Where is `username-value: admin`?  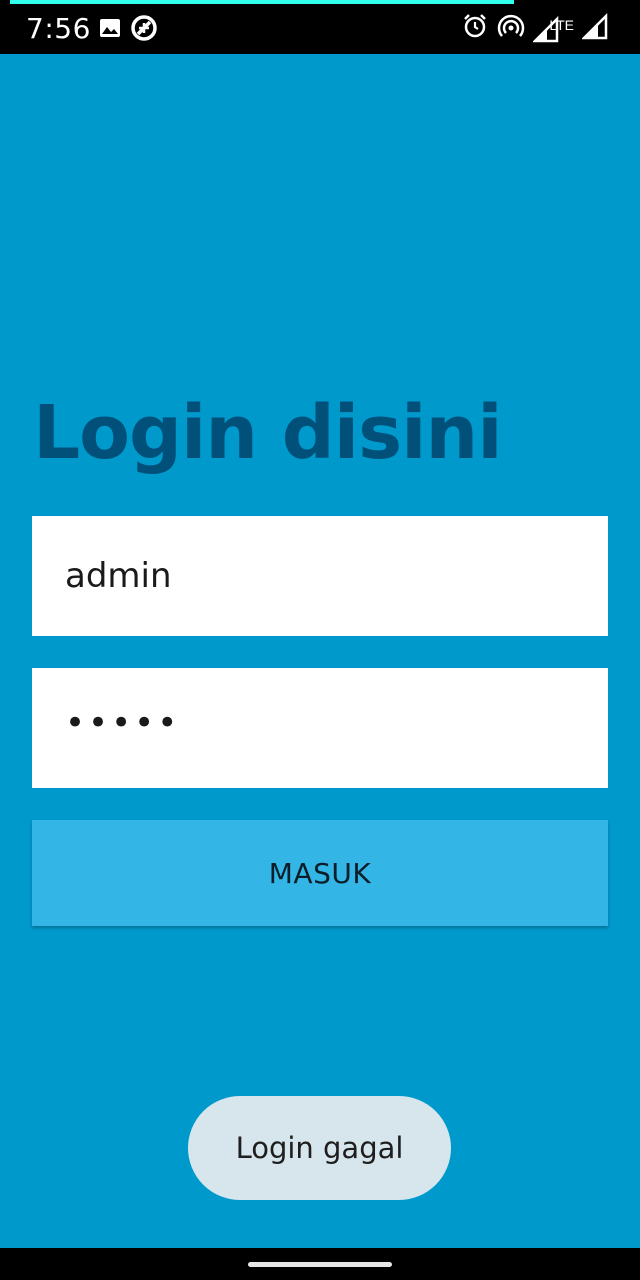
username-value: admin is located at coordinates (118, 576).